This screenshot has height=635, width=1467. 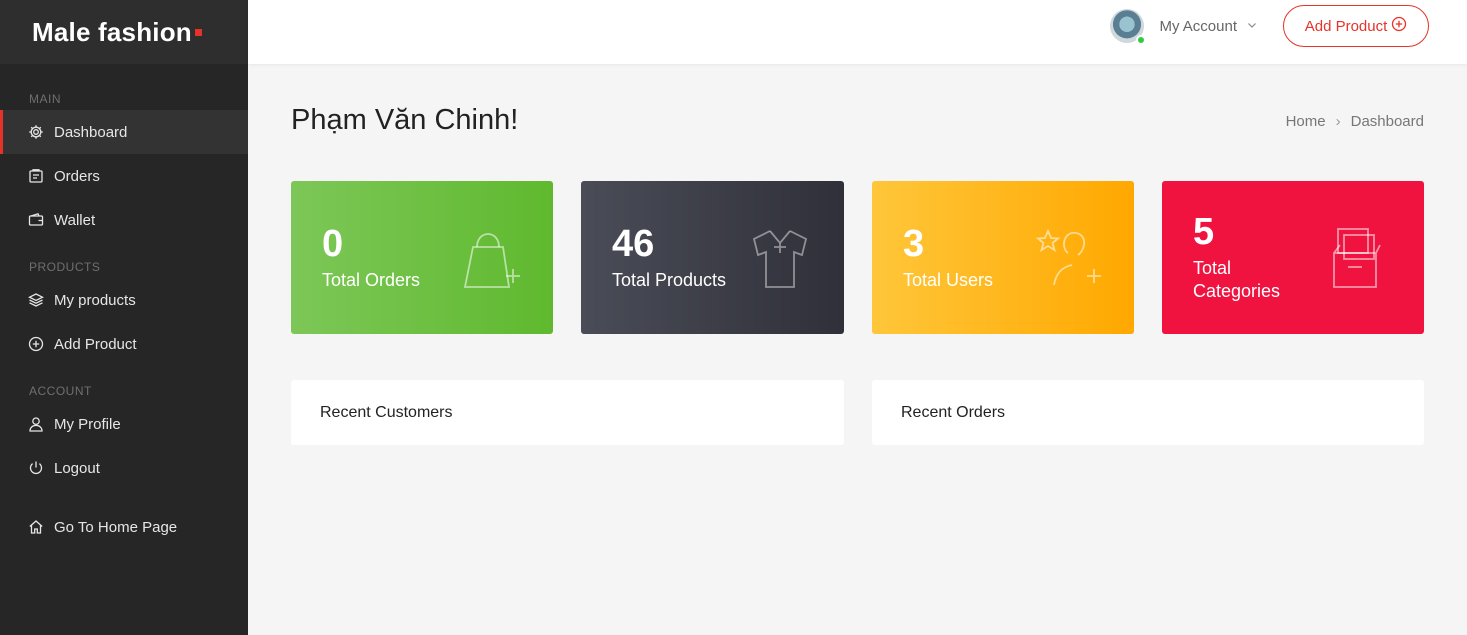 I want to click on sidebar-item-orders: Orders, so click(x=124, y=176).